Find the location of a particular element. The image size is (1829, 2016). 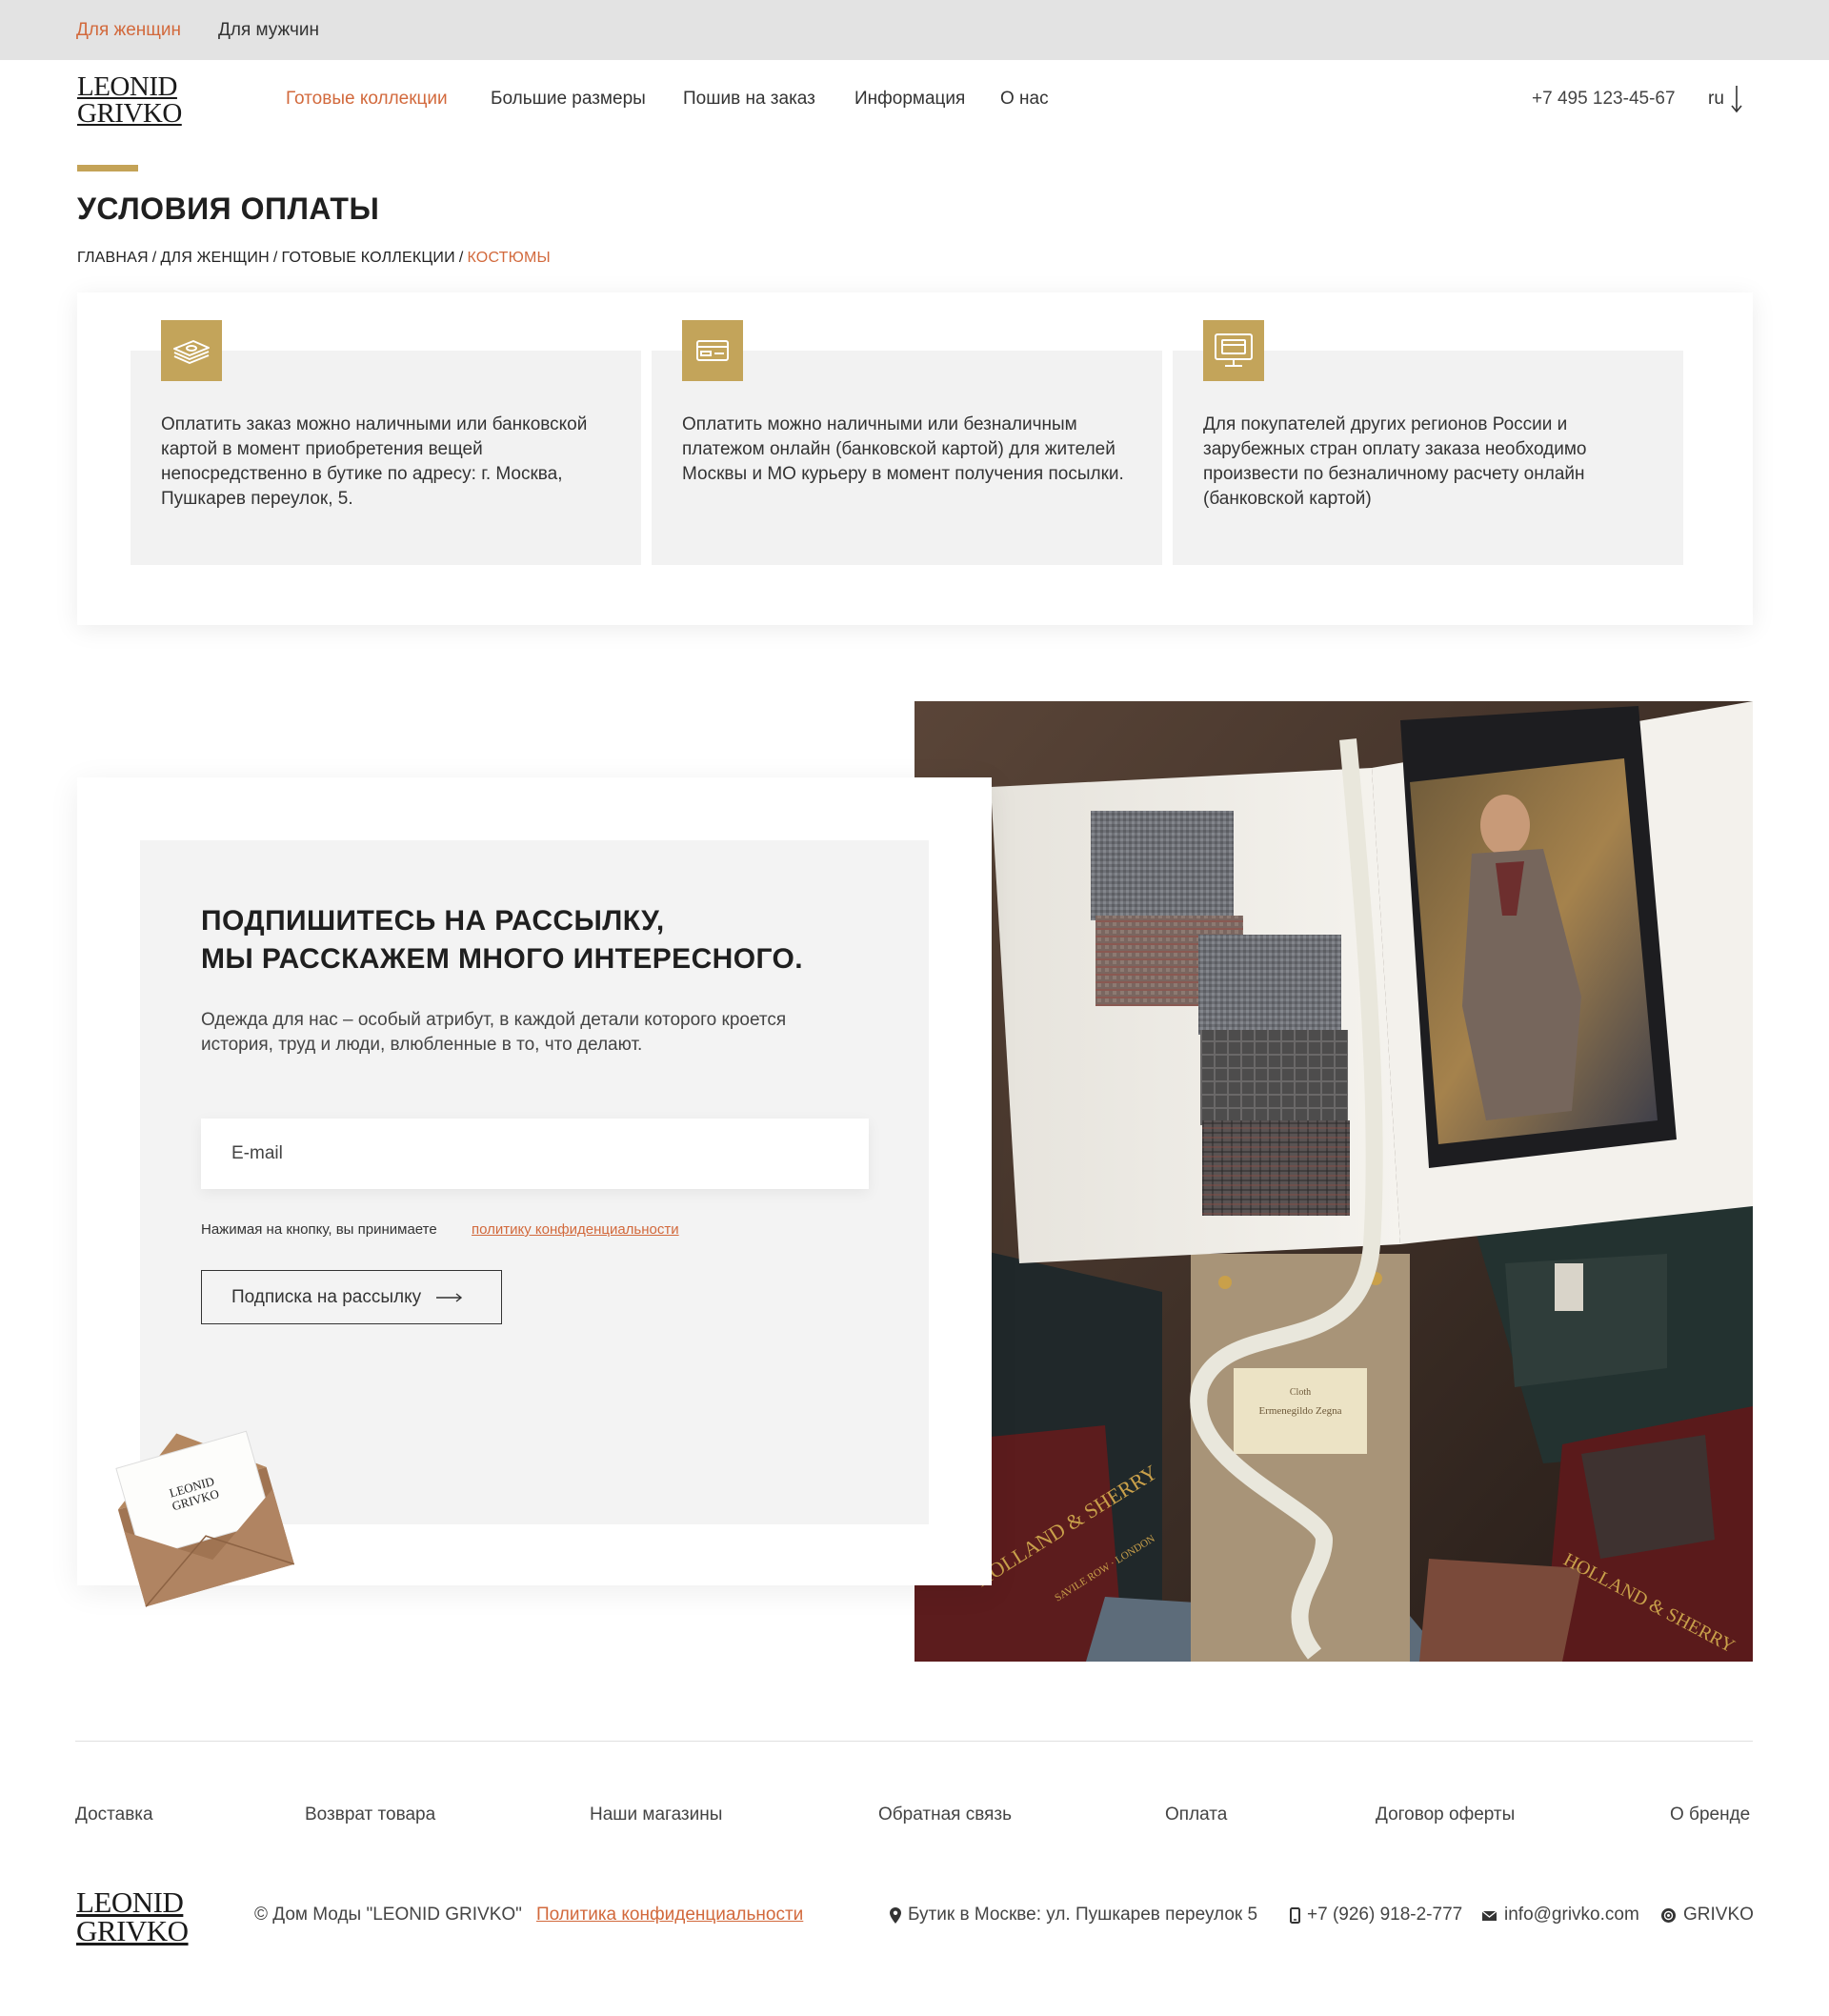

footer-link-offer: Договор оферты is located at coordinates (1446, 1815).